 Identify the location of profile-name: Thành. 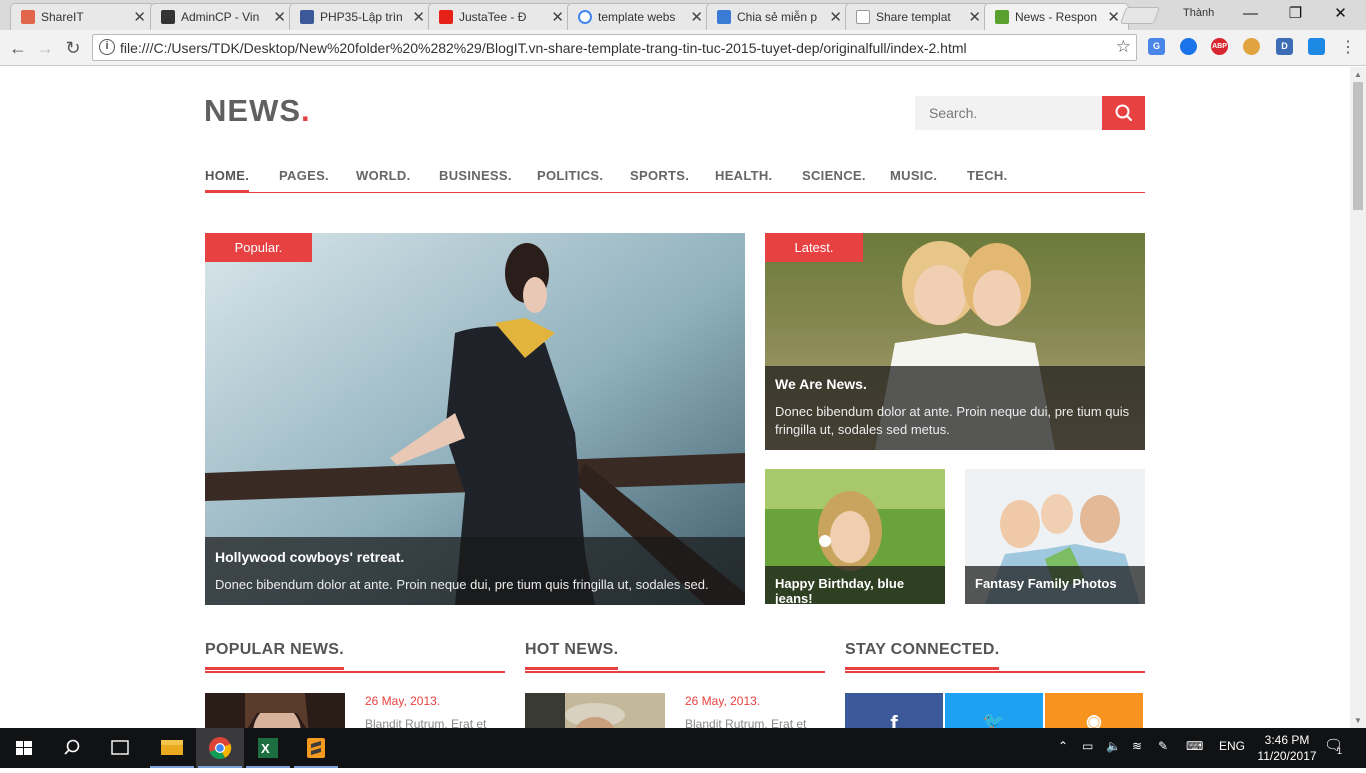
(1198, 13).